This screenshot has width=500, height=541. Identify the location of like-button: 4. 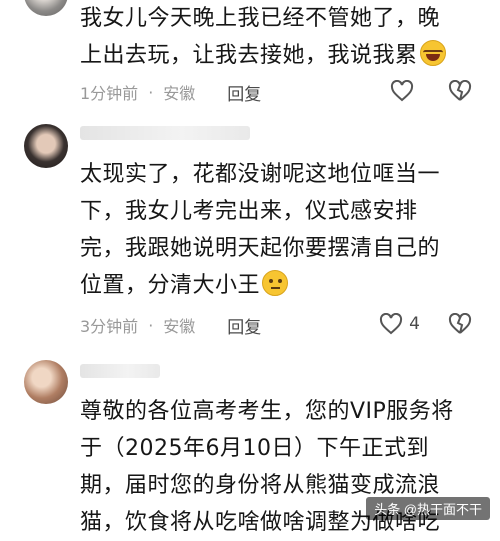
(399, 324).